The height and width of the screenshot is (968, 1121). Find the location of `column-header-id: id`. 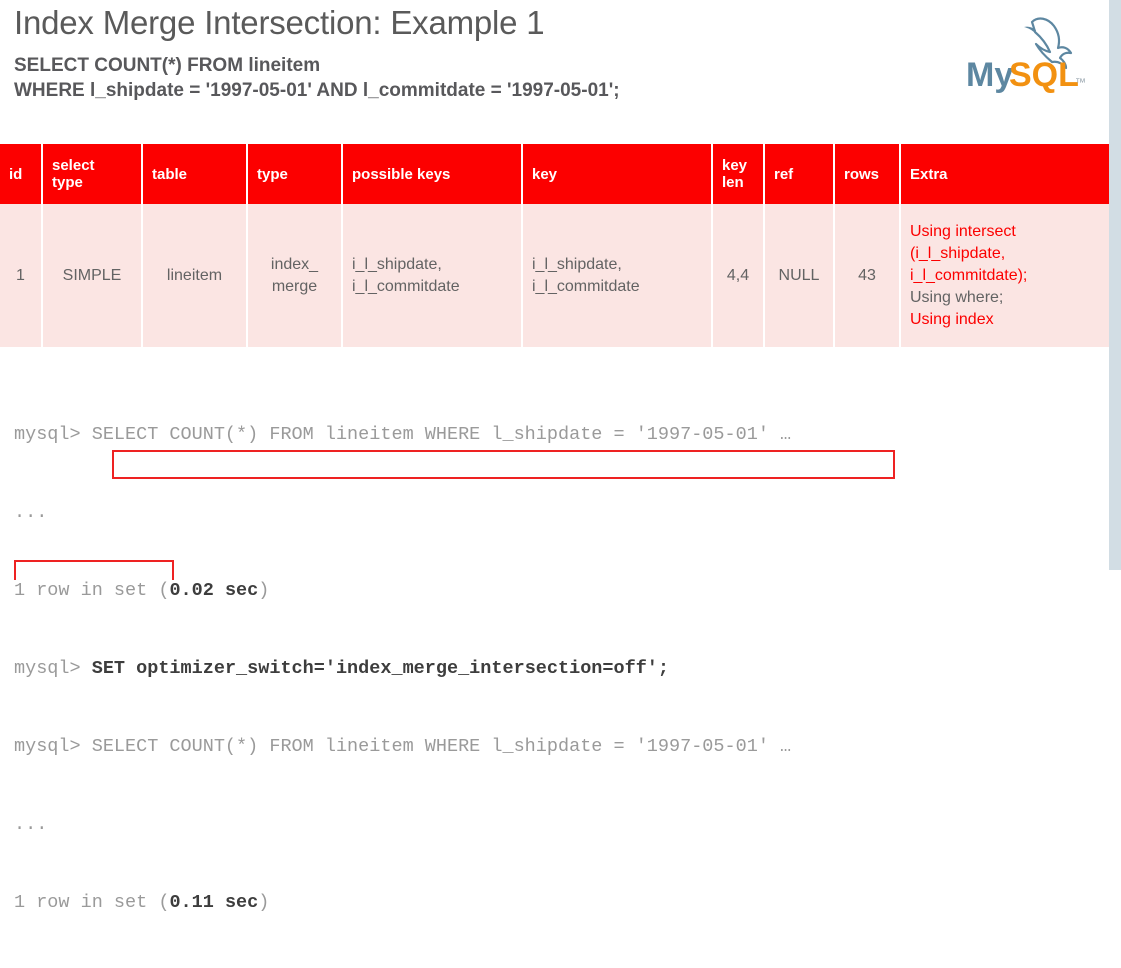

column-header-id: id is located at coordinates (21, 174).